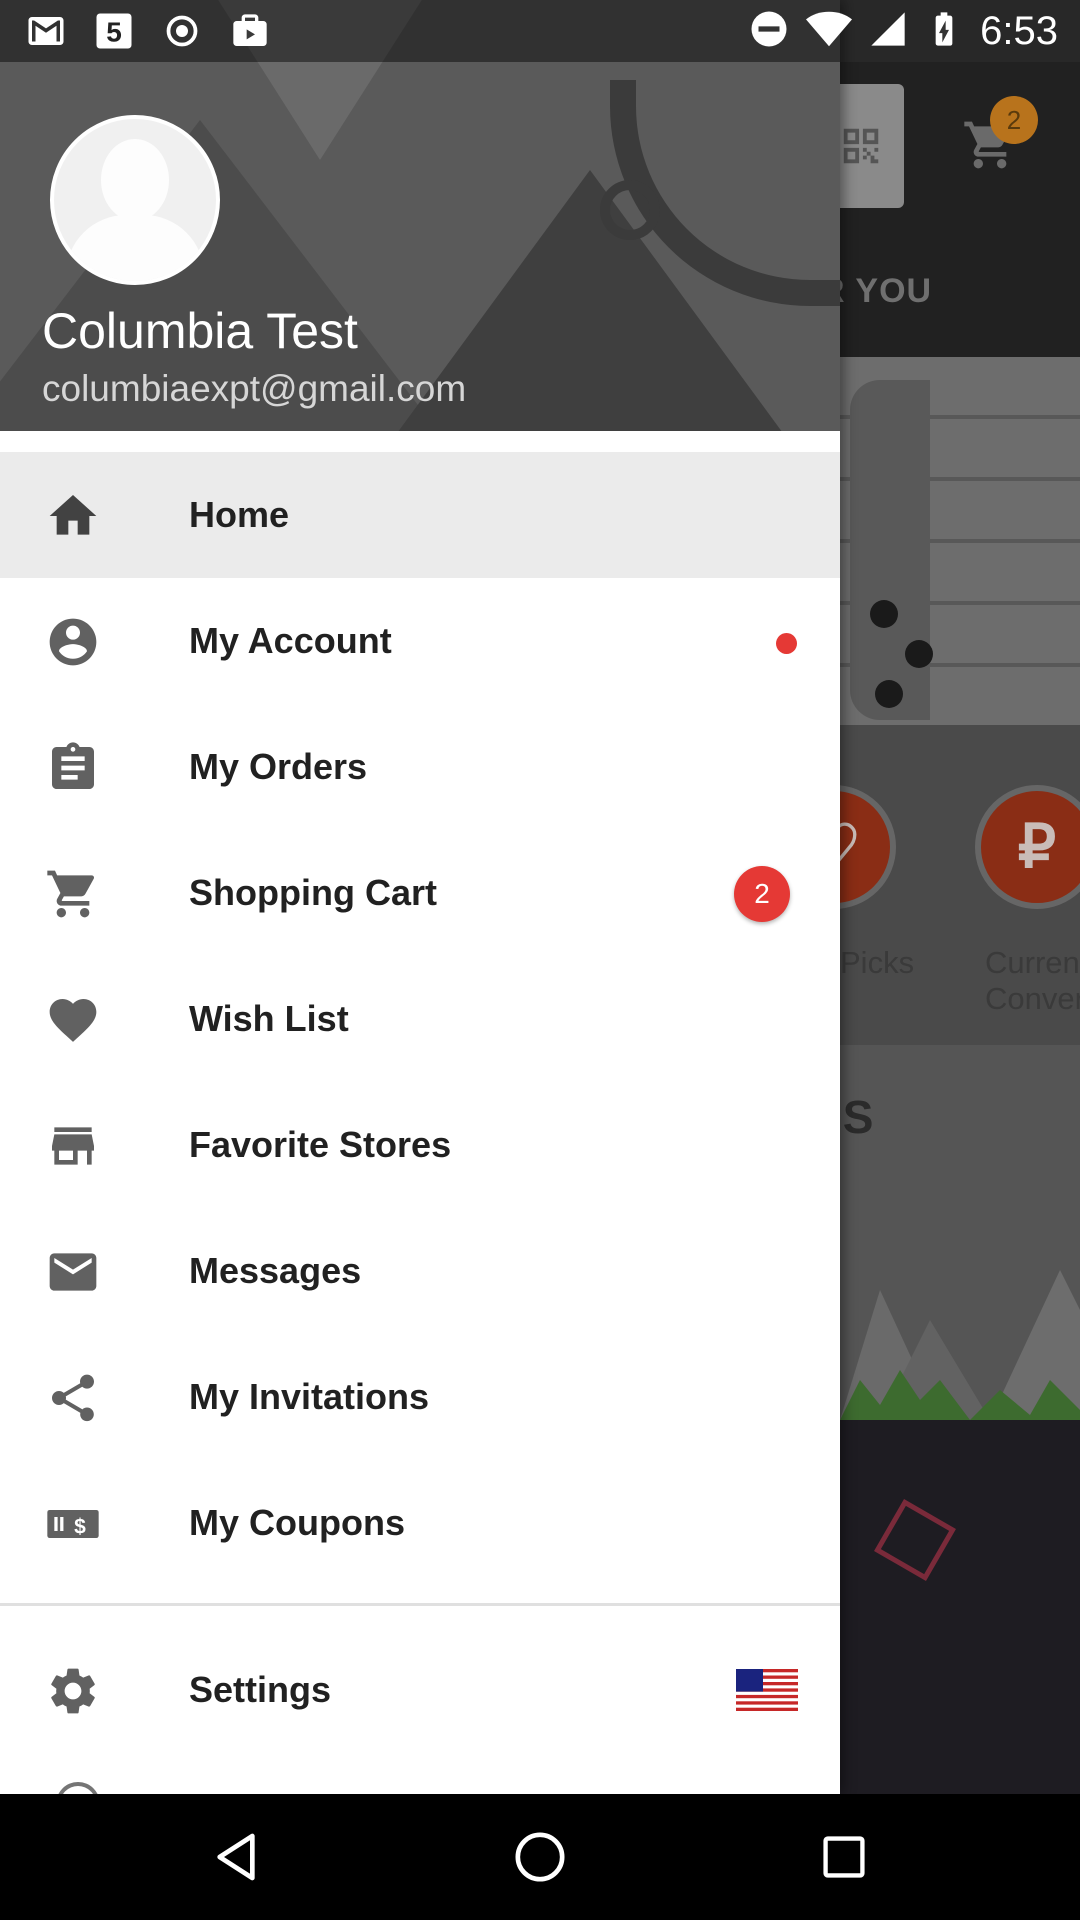 The height and width of the screenshot is (1920, 1080). What do you see at coordinates (254, 388) in the screenshot?
I see `user-email: columbiaexpt@gmail.com` at bounding box center [254, 388].